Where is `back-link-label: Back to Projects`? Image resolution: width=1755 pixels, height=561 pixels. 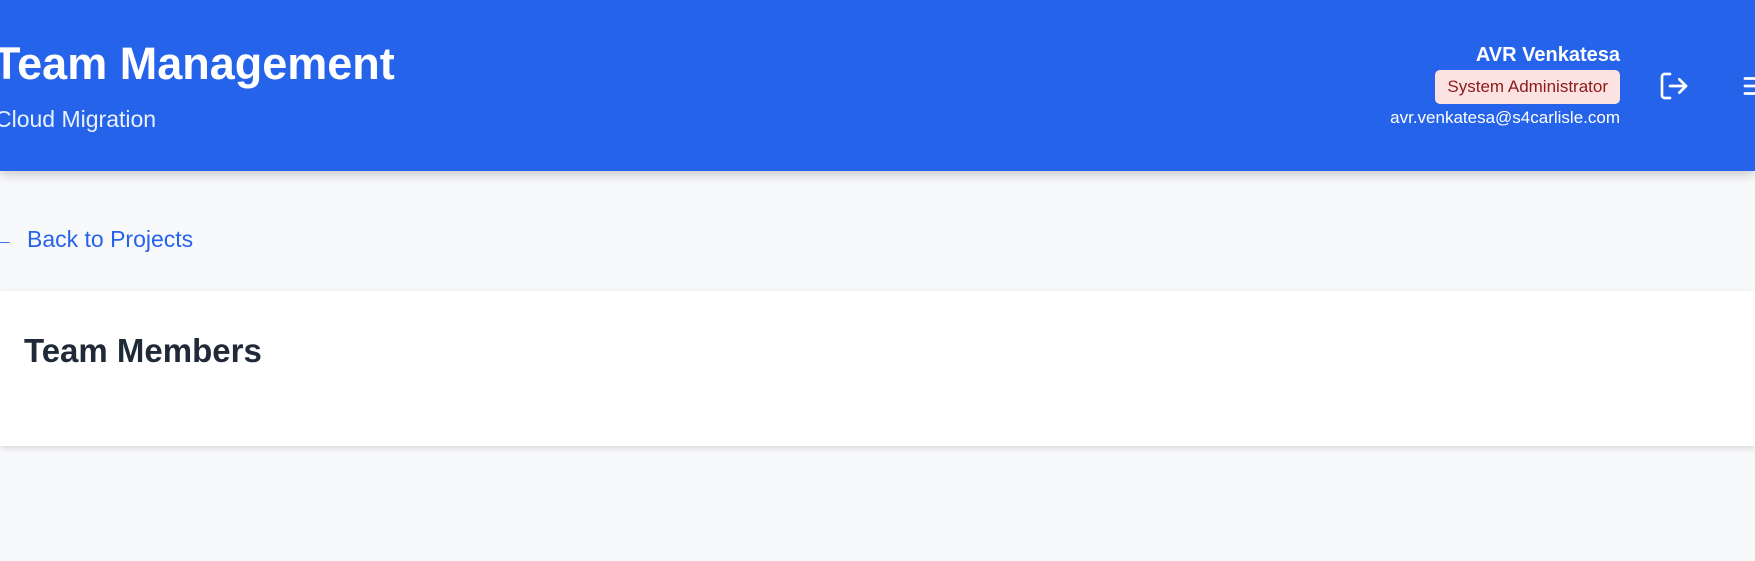
back-link-label: Back to Projects is located at coordinates (110, 239).